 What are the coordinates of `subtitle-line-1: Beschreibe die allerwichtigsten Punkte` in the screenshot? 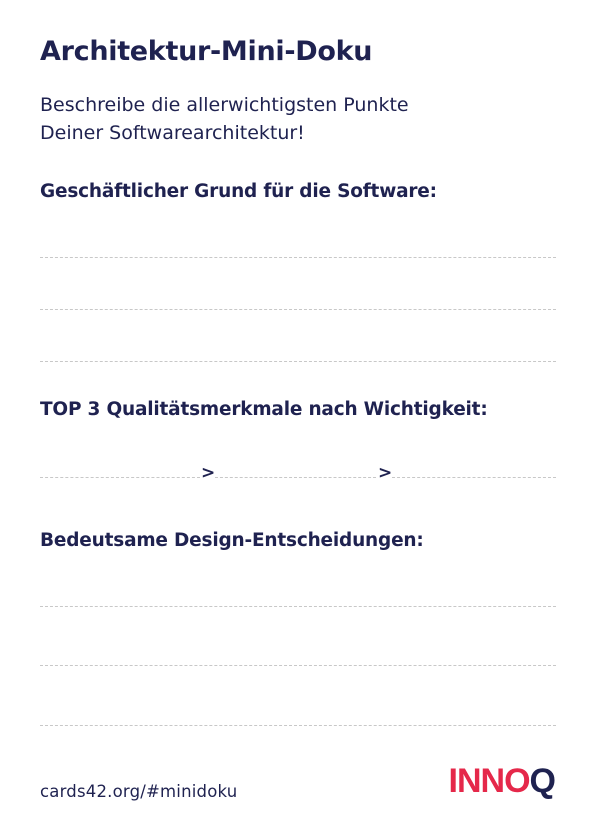 It's located at (224, 105).